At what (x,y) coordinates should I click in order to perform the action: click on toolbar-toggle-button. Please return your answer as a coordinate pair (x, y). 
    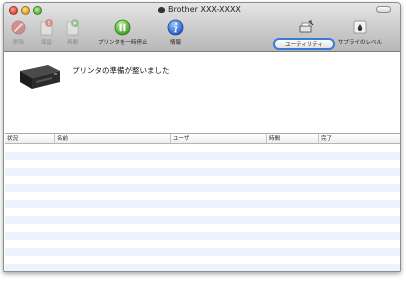
    Looking at the image, I should click on (383, 9).